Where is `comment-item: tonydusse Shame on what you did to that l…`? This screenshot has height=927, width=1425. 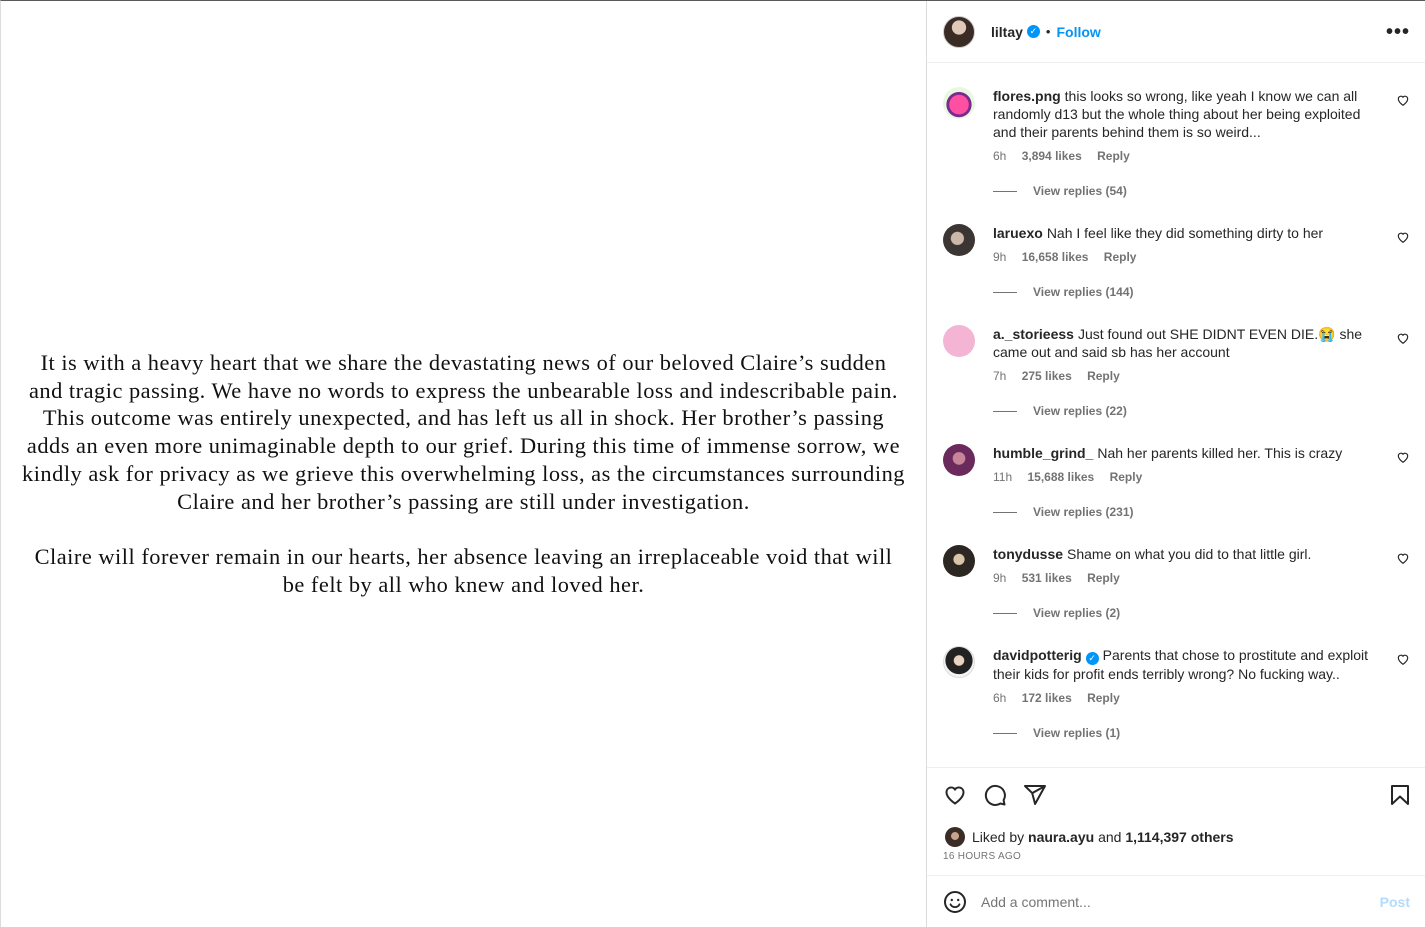 comment-item: tonydusse Shame on what you did to that l… is located at coordinates (1176, 584).